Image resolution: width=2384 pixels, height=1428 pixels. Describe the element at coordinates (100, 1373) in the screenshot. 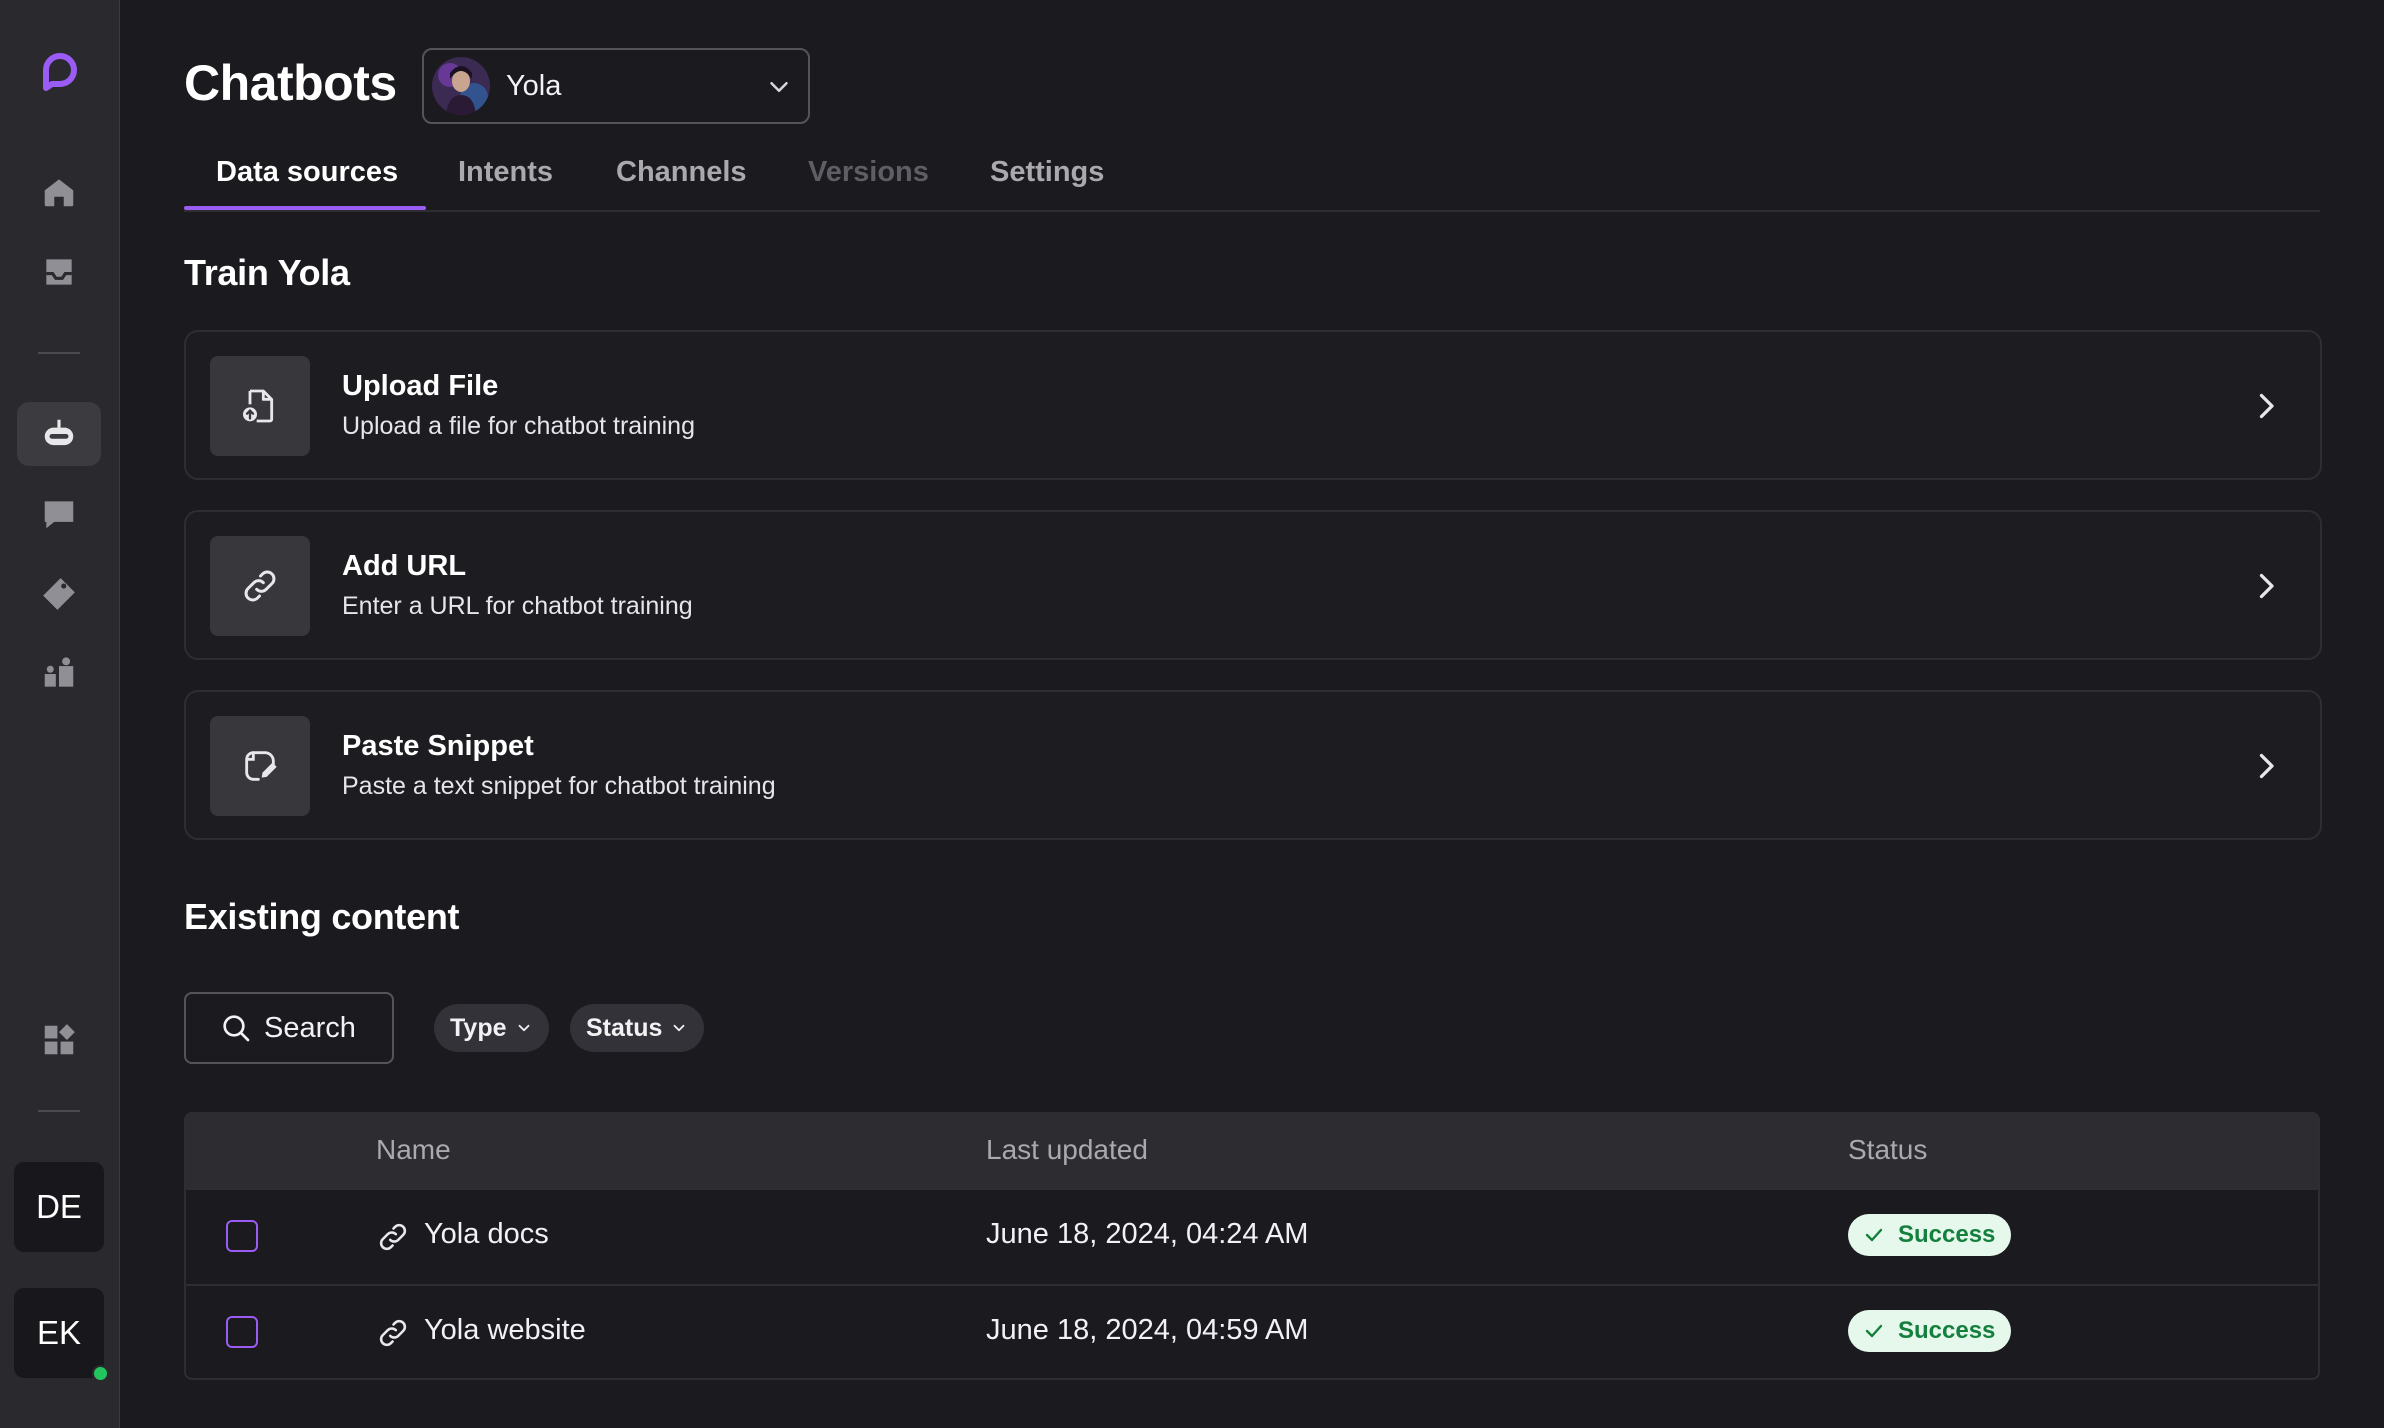

I see `online-status-dot` at that location.